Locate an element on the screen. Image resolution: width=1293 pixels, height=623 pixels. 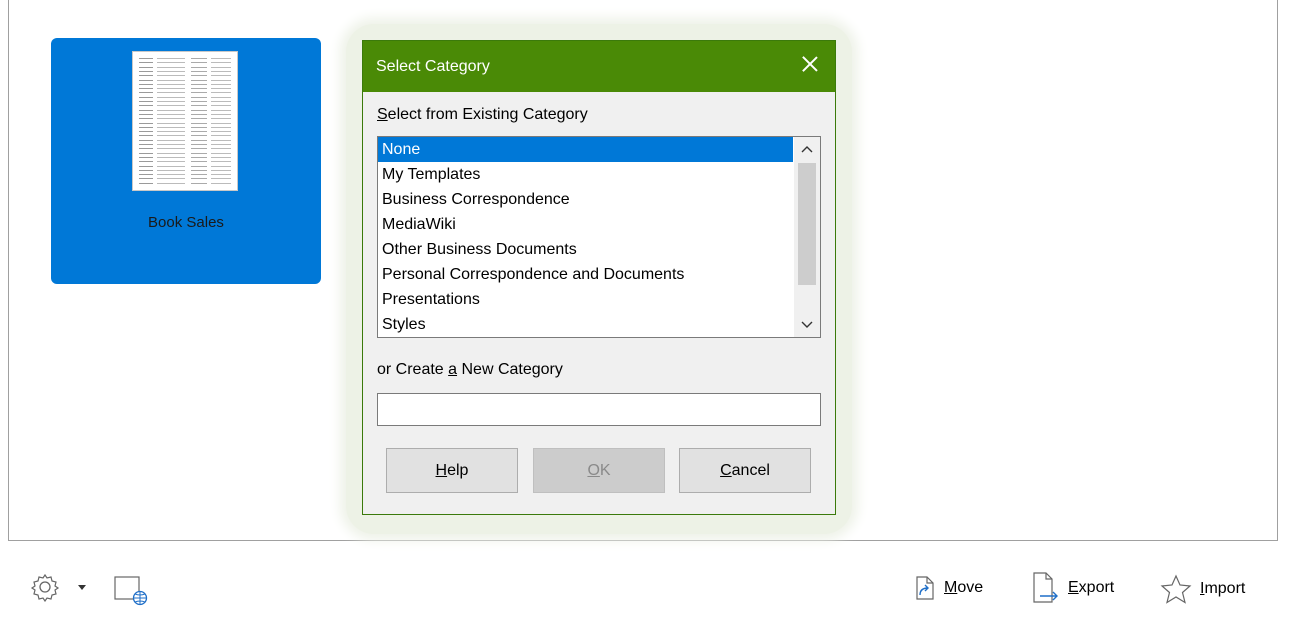
import-label: Import is located at coordinates (1223, 588).